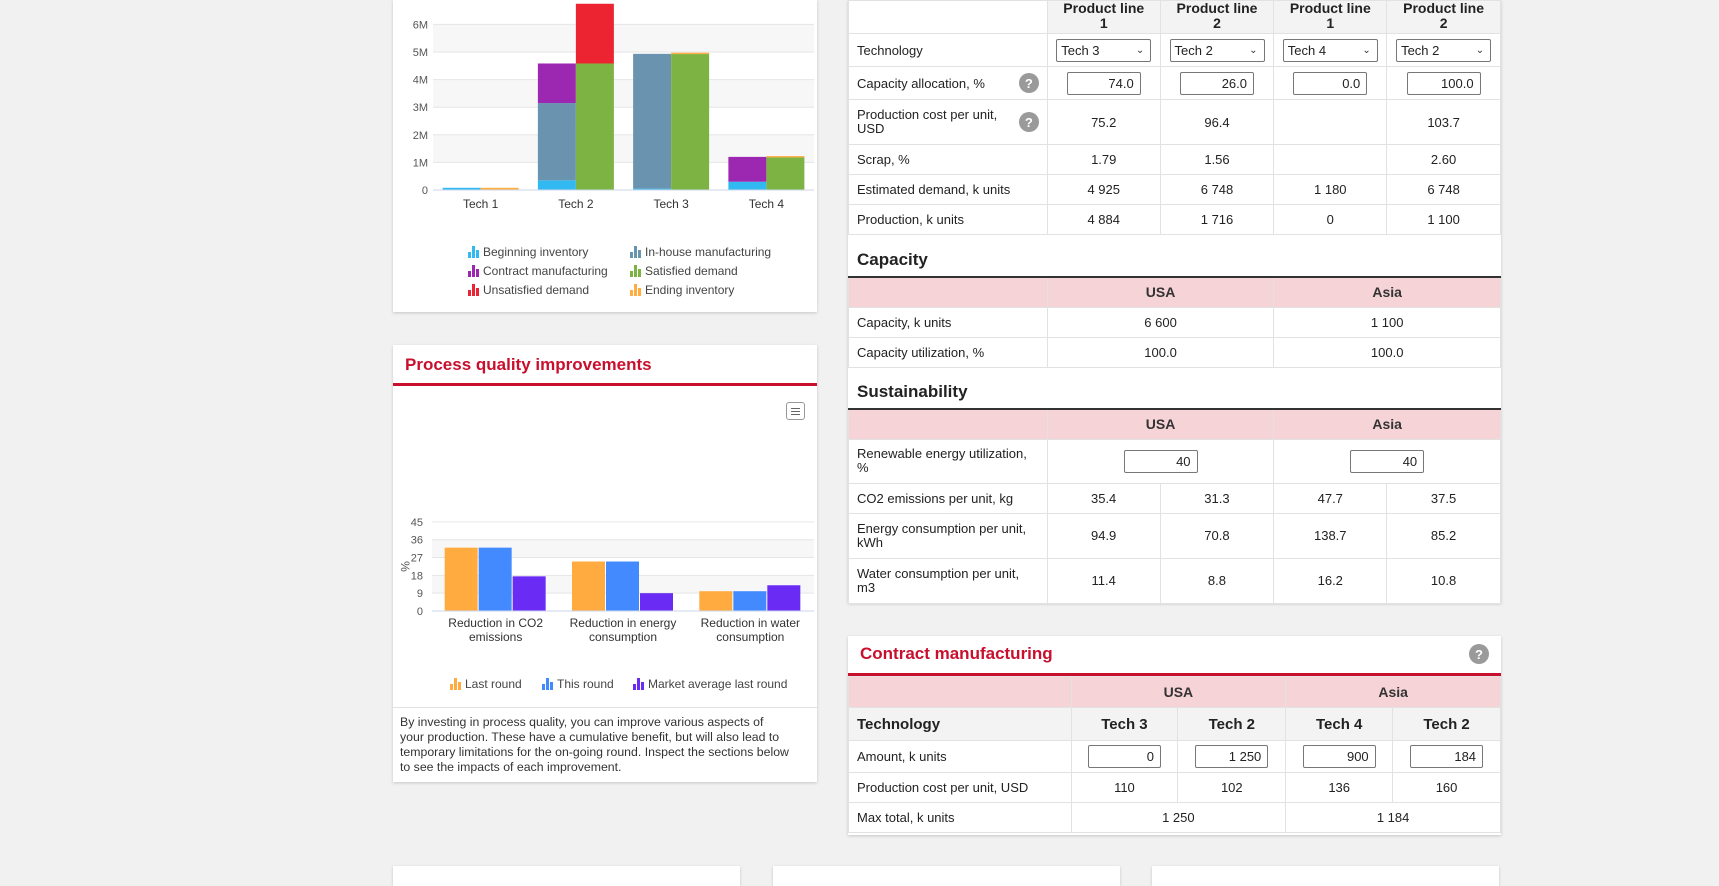 The height and width of the screenshot is (886, 1719). I want to click on legend-inhouse-manufacturing: In-house manufacturing, so click(700, 252).